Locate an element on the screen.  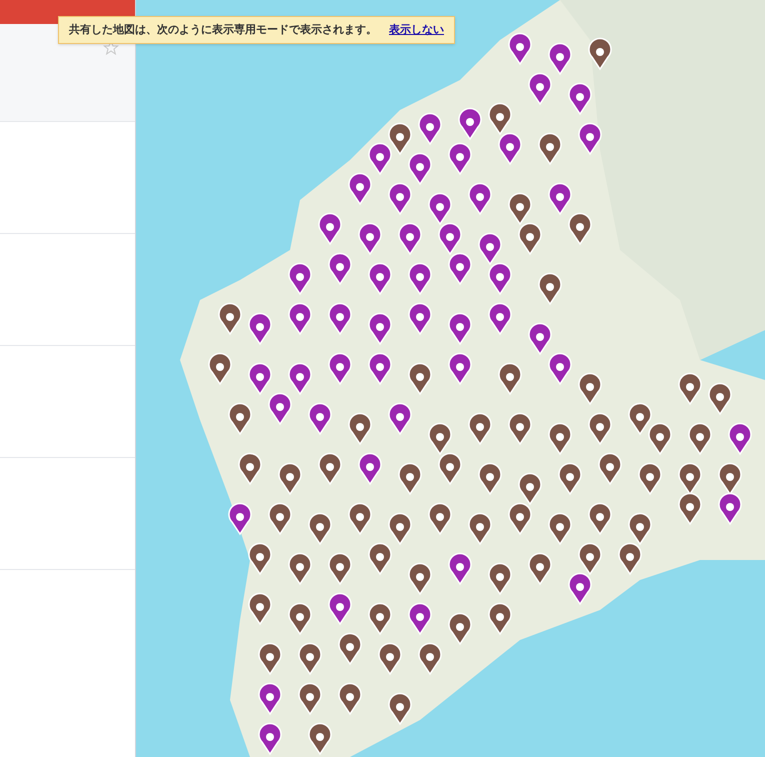
notice-text: 共有した地図は、次のように表示専用モードで表示されます。 is located at coordinates (223, 30).